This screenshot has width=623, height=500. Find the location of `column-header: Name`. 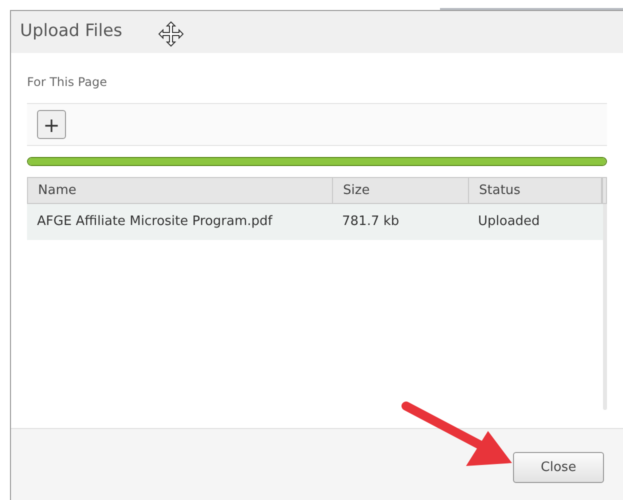

column-header: Name is located at coordinates (180, 190).